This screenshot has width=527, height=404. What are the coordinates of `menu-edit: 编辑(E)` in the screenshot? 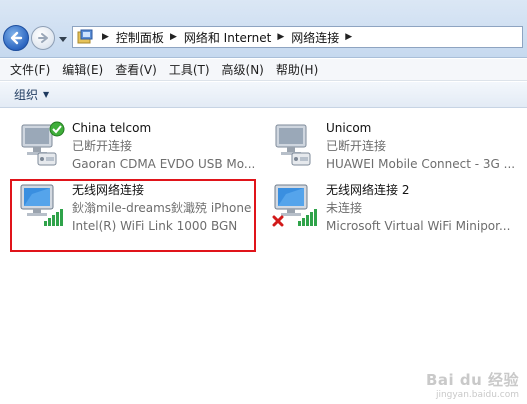 It's located at (82, 70).